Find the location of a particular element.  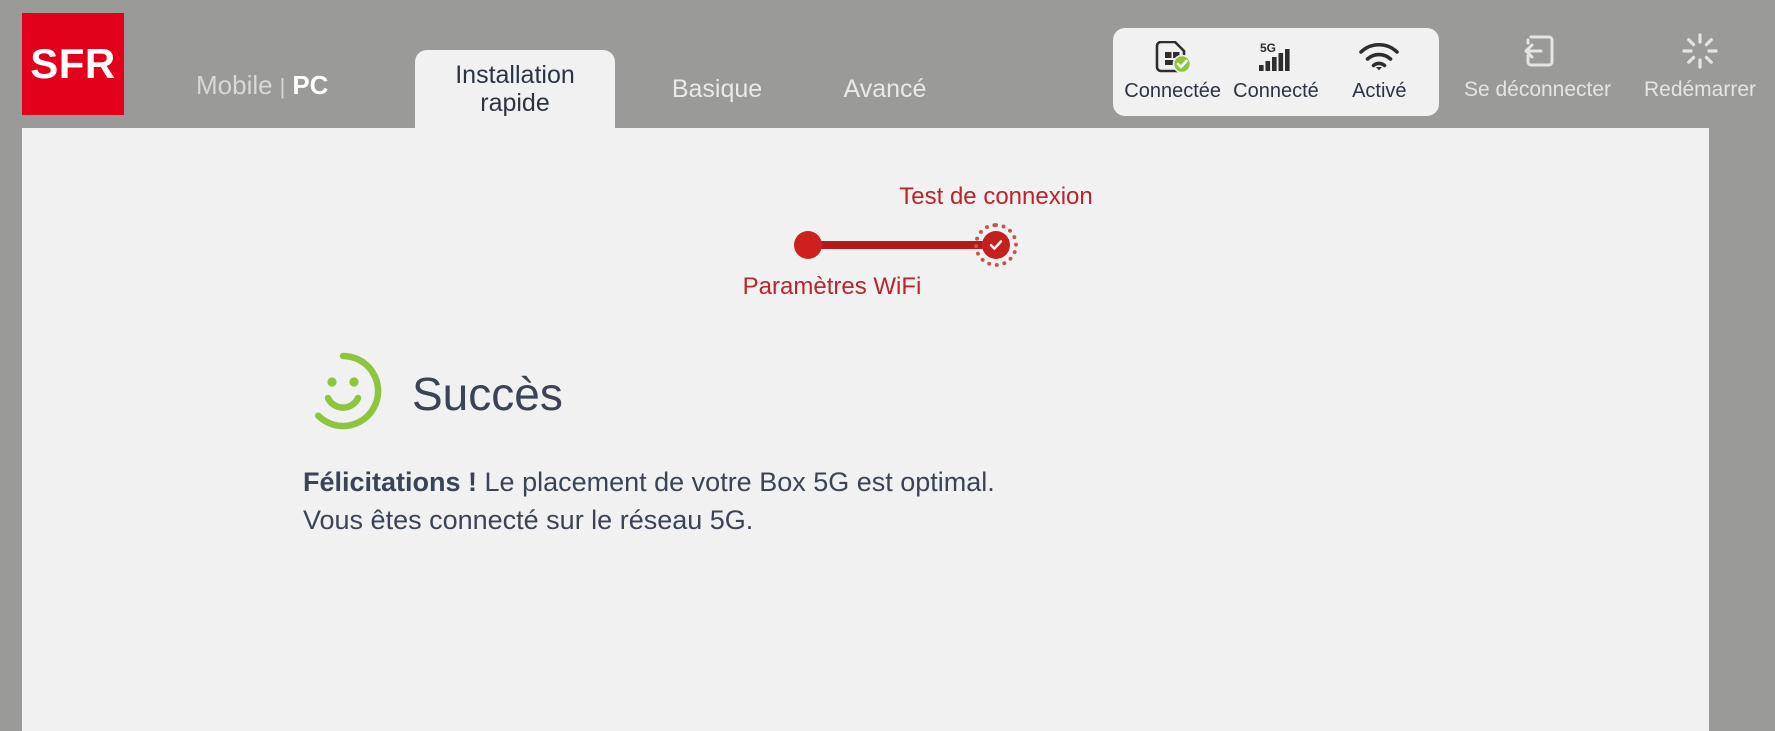

page-title: Succès is located at coordinates (487, 393).